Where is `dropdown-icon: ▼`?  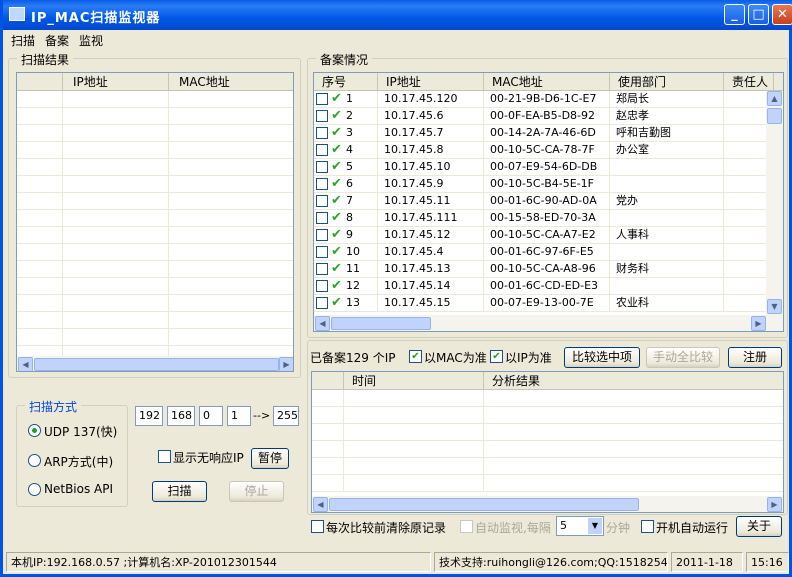
dropdown-icon: ▼ is located at coordinates (595, 526).